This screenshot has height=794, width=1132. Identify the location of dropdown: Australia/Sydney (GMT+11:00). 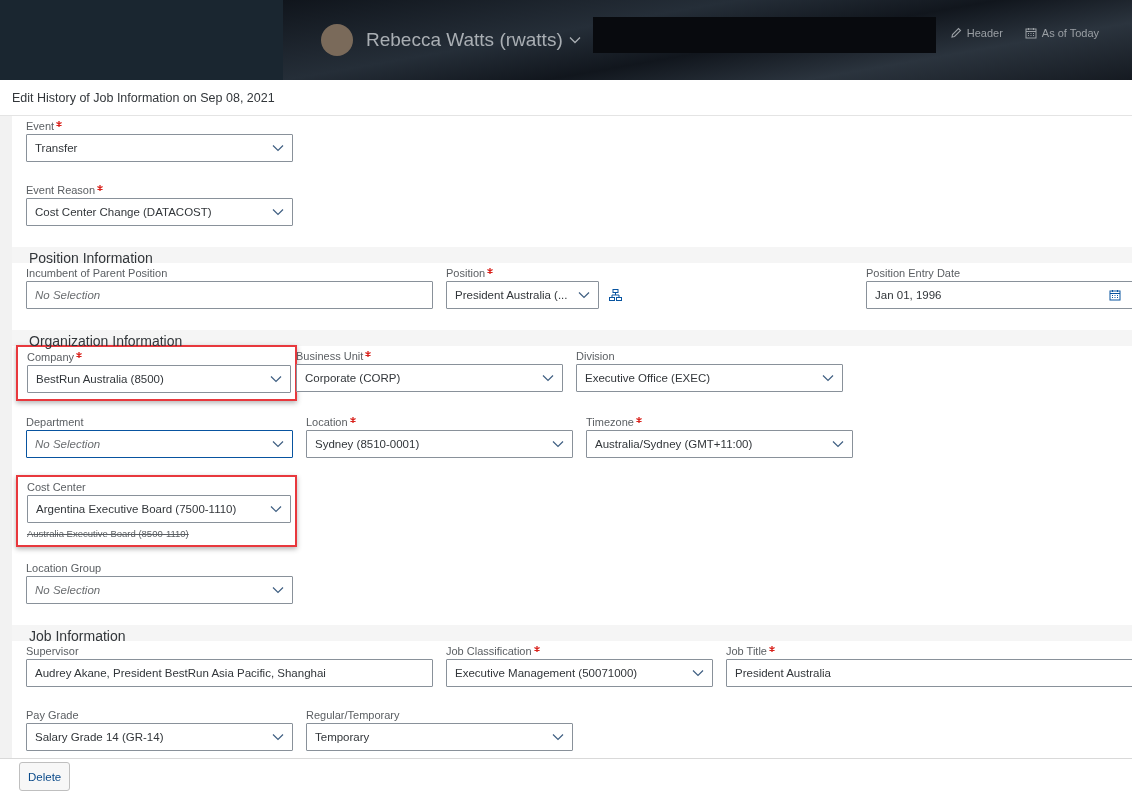
(719, 444).